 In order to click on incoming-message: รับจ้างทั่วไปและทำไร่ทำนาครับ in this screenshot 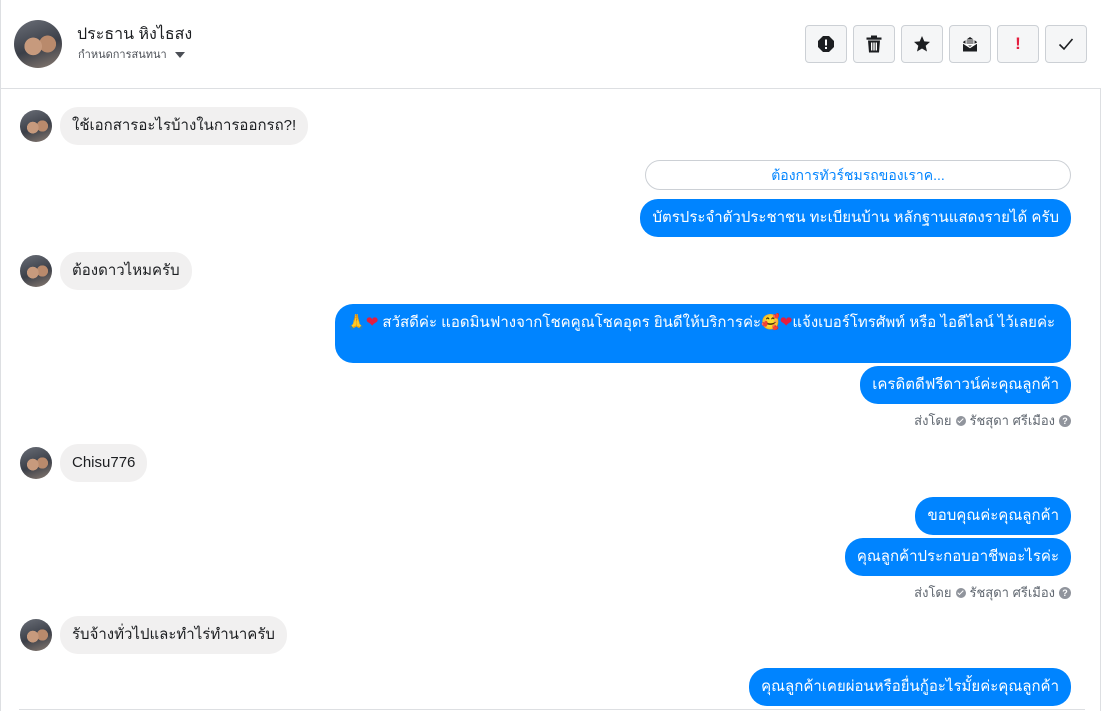, I will do `click(153, 635)`.